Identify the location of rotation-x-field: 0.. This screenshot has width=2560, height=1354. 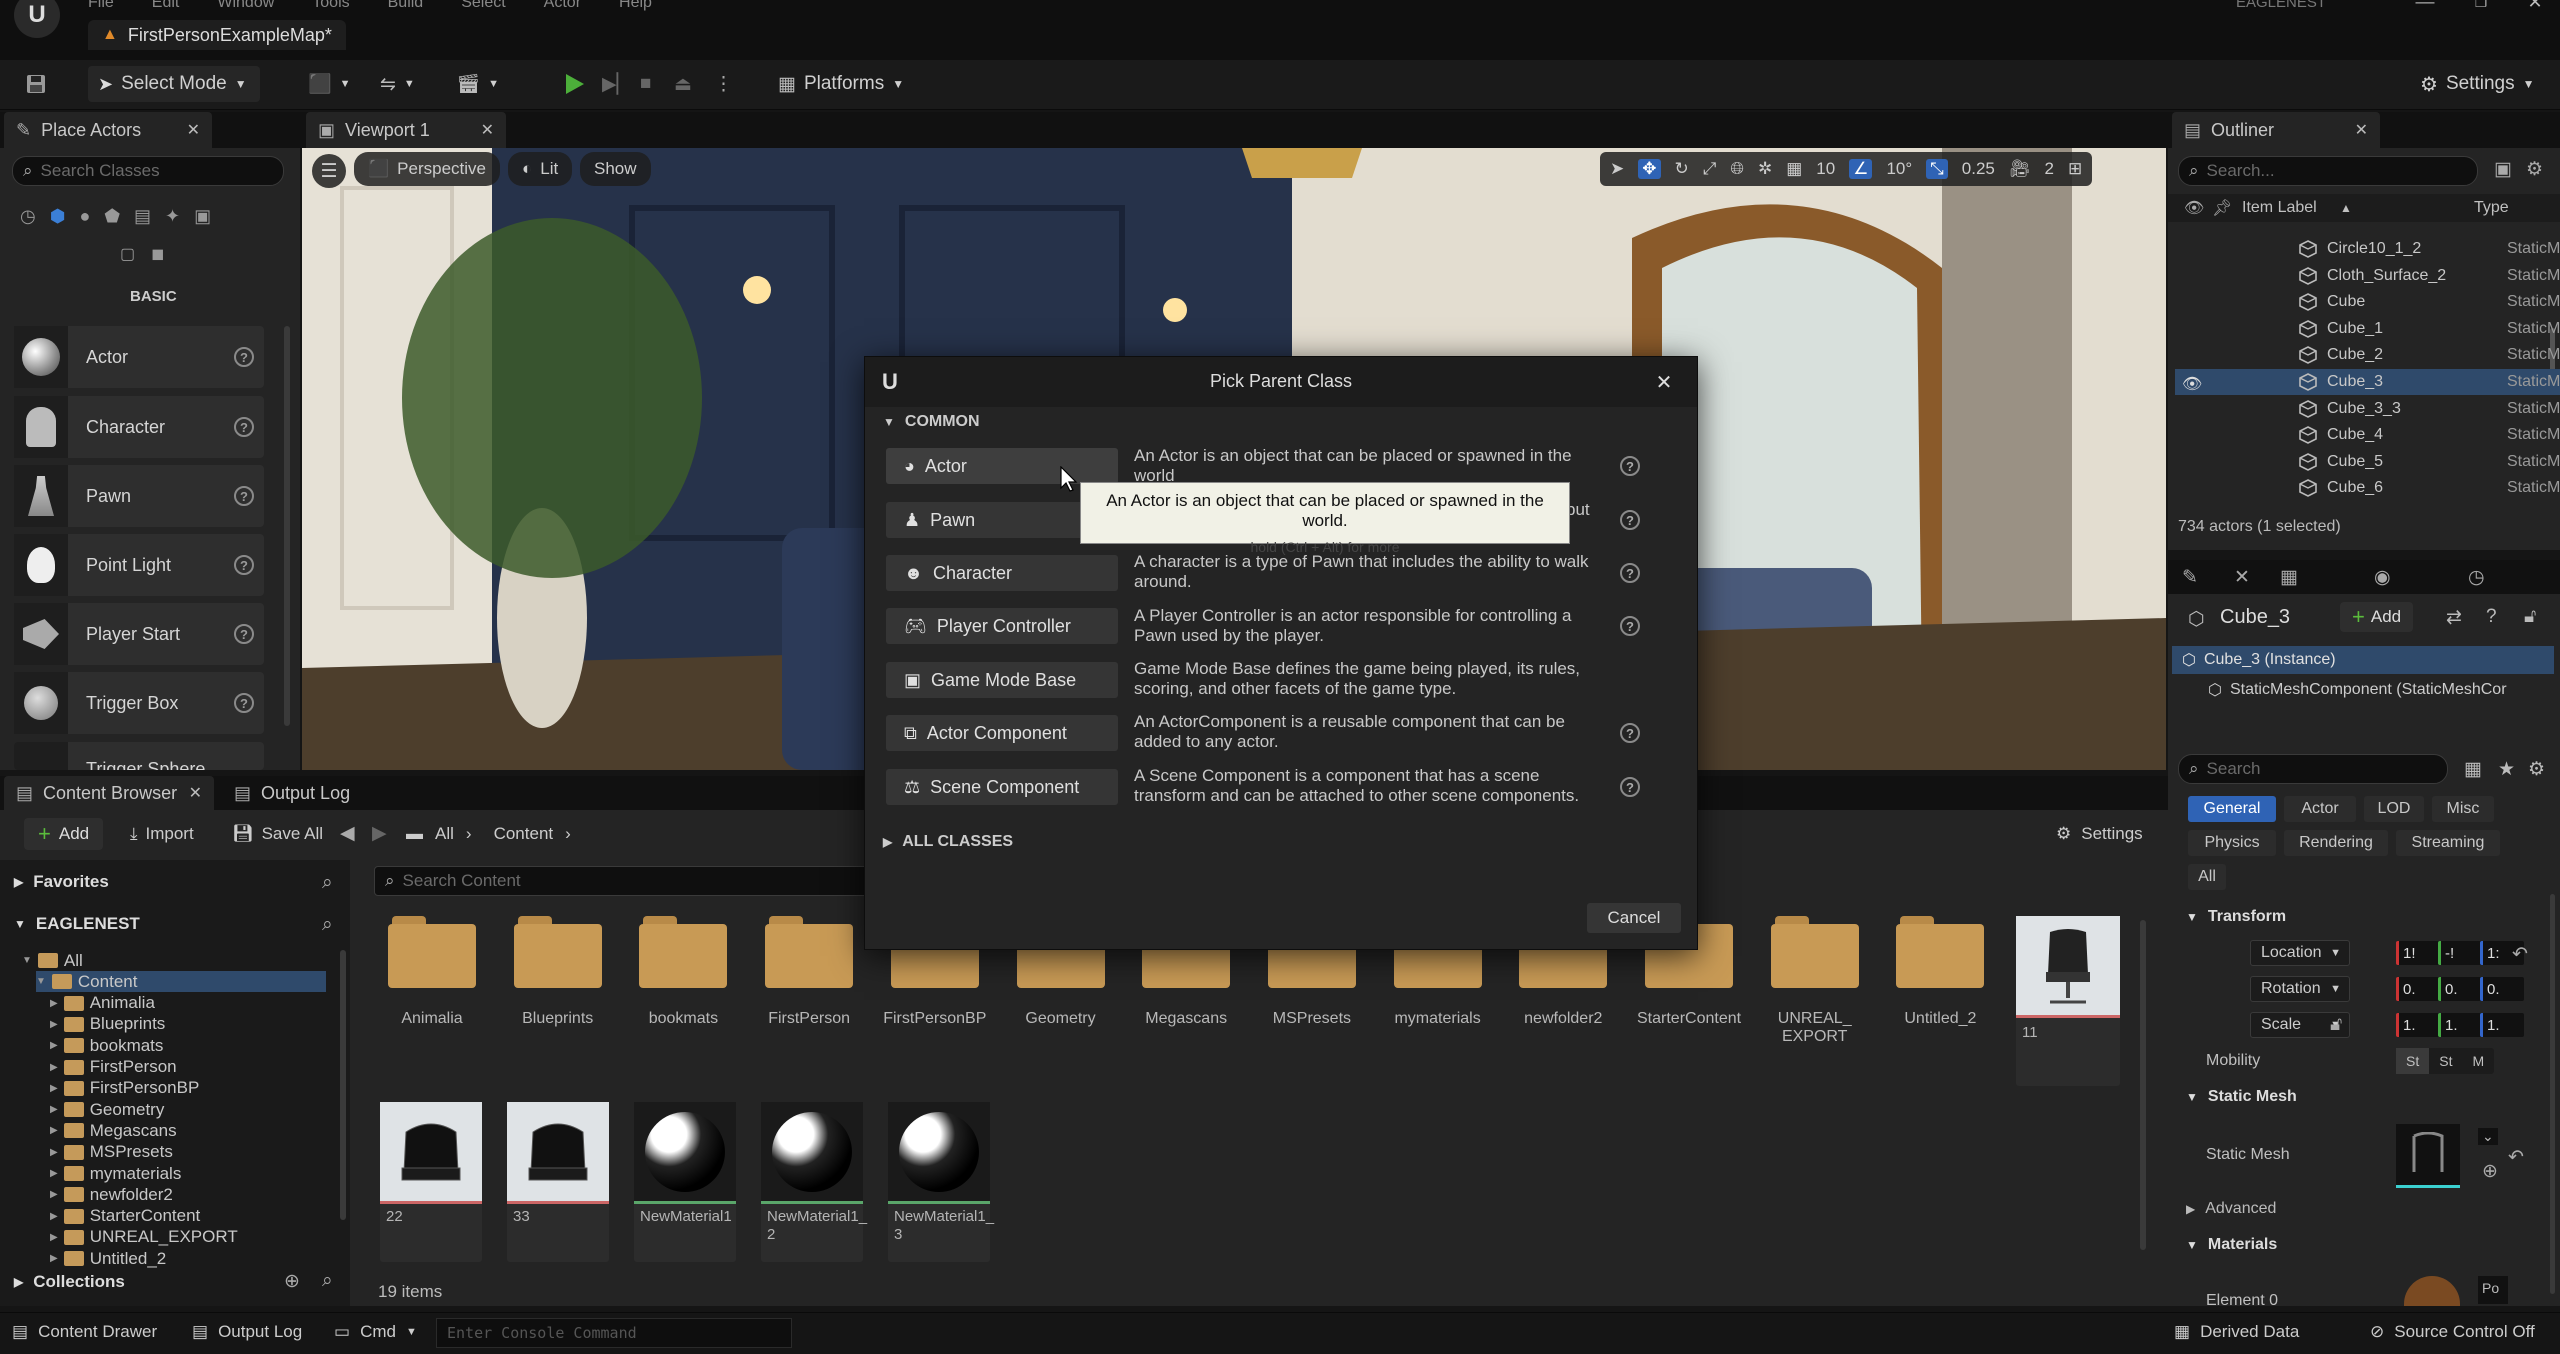
(2418, 989).